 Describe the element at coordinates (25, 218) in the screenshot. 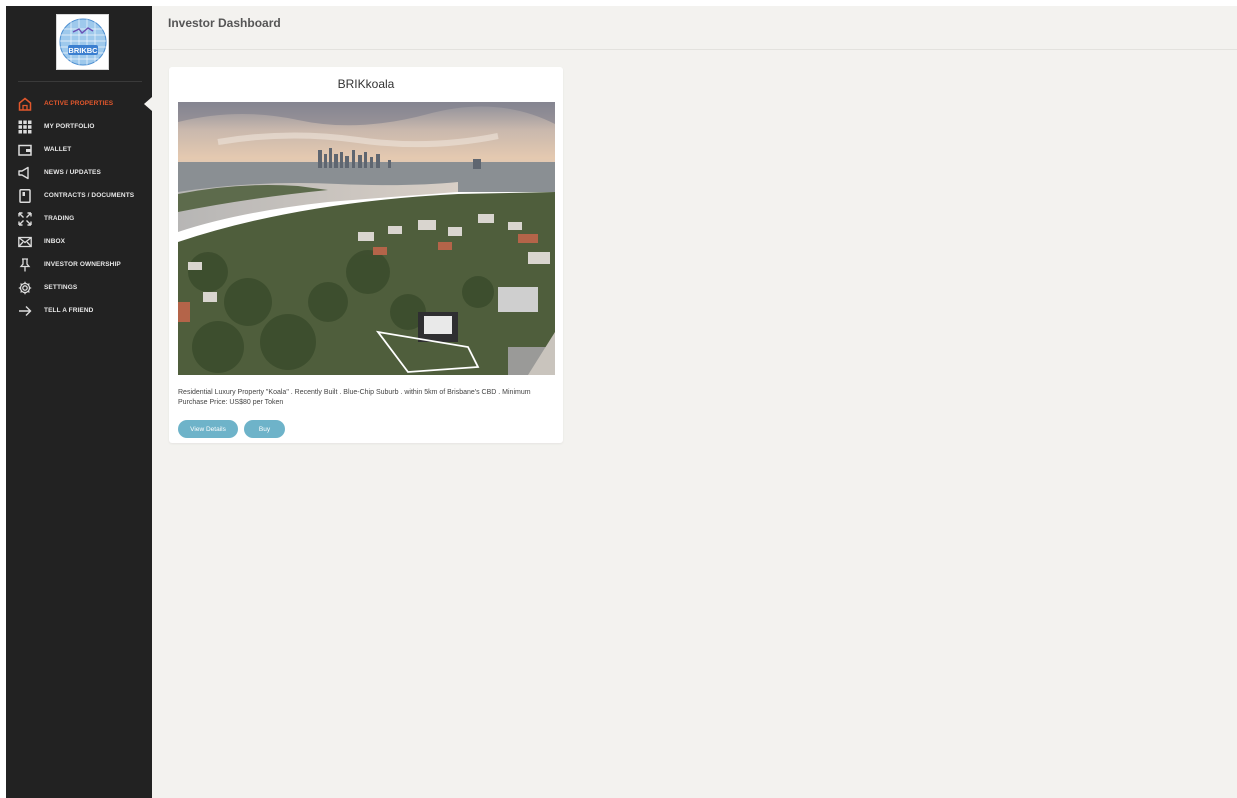

I see `expand-arrows-icon` at that location.